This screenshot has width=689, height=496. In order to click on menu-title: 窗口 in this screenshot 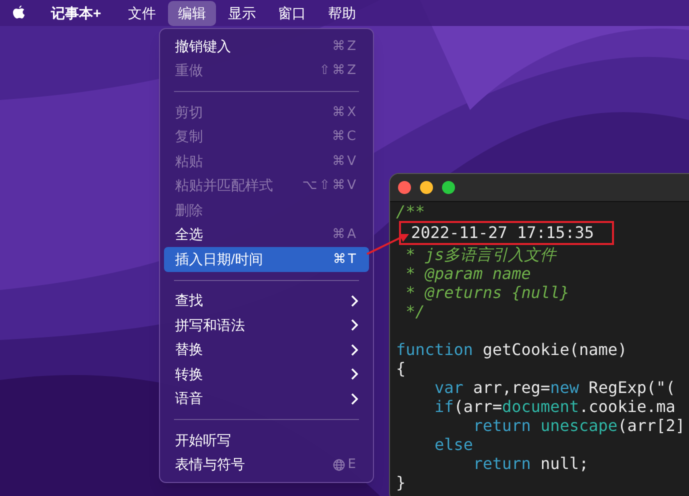, I will do `click(292, 13)`.